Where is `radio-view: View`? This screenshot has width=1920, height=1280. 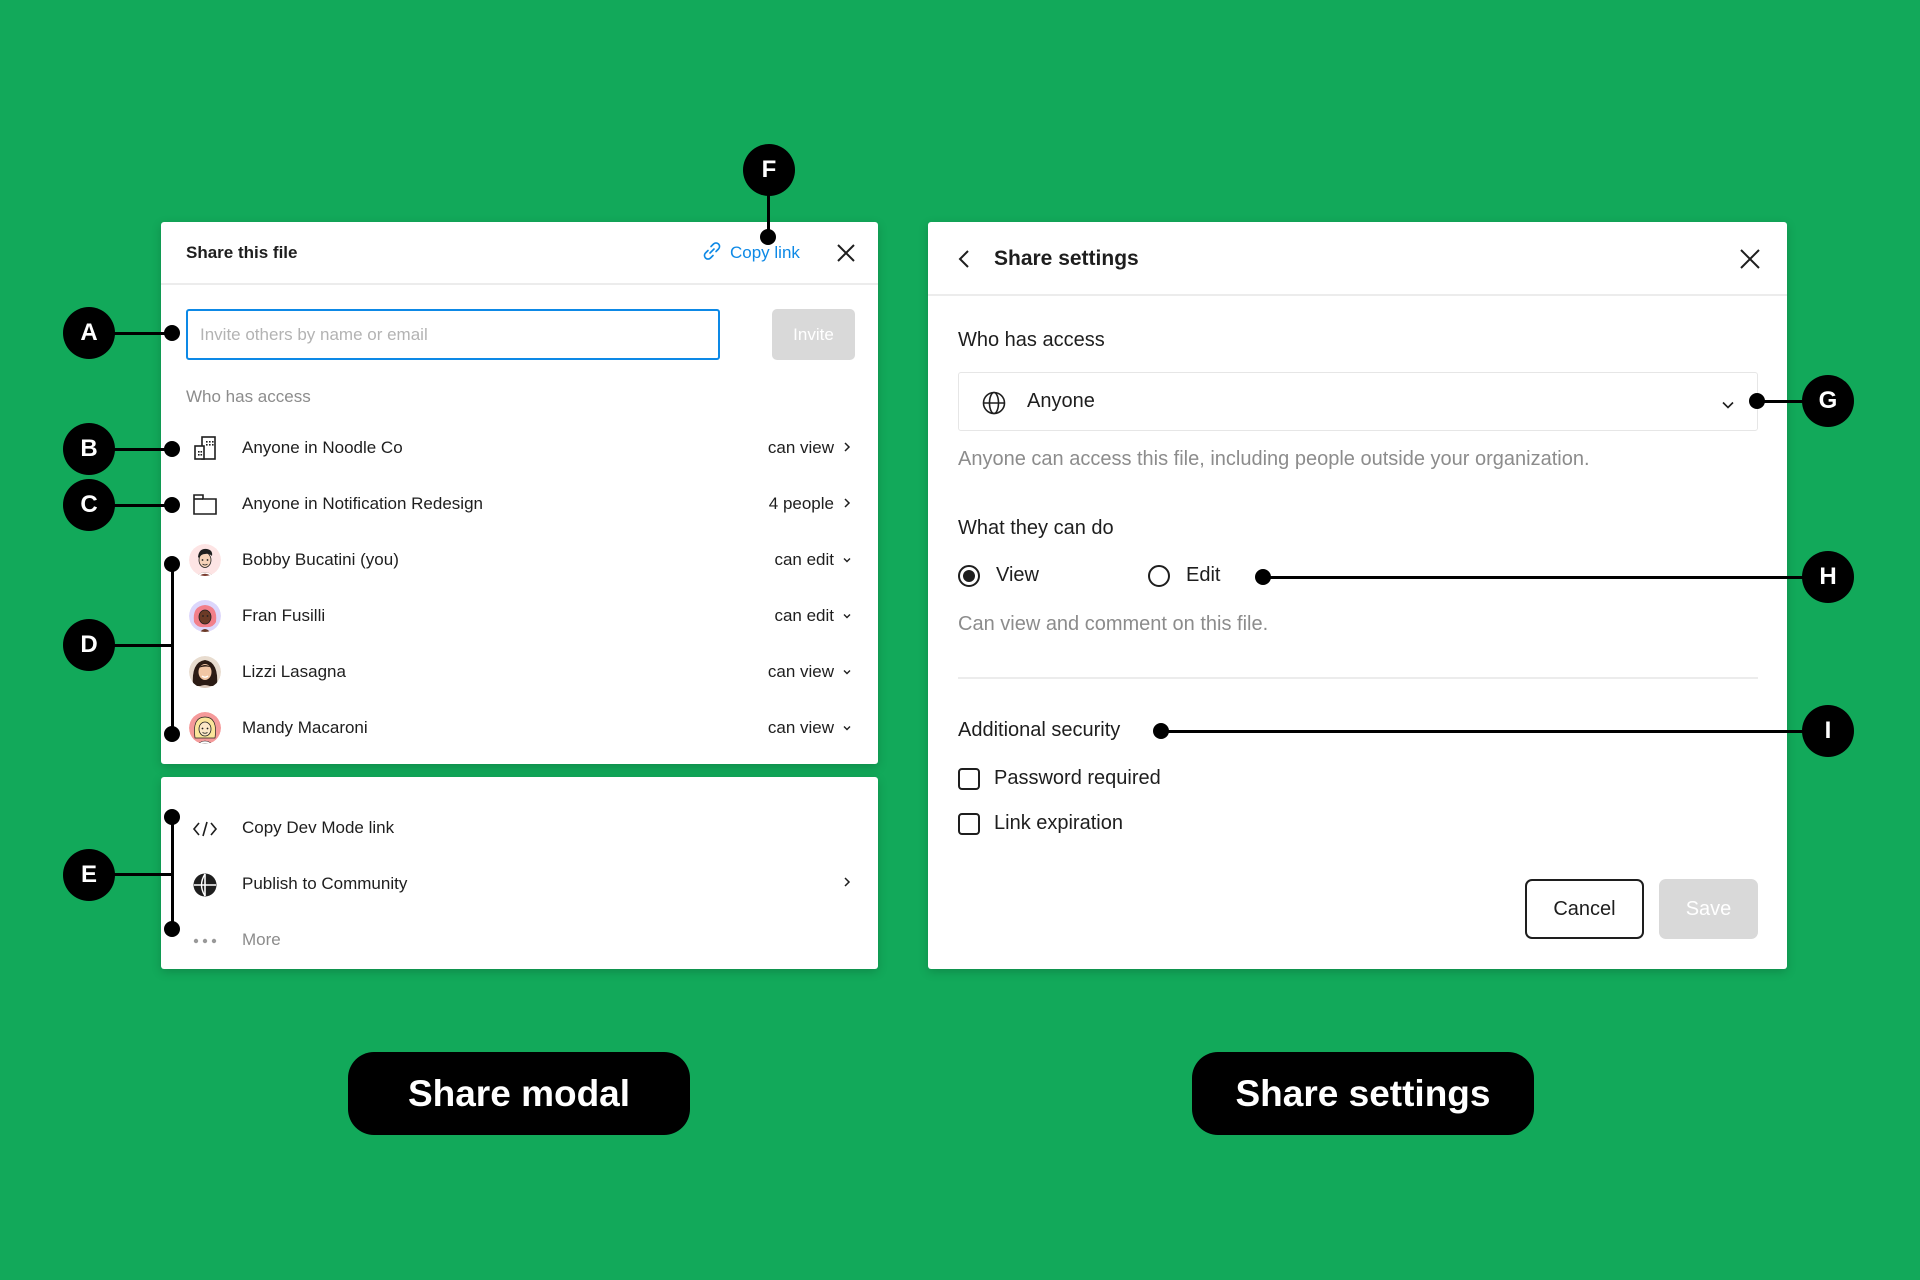 radio-view: View is located at coordinates (998, 575).